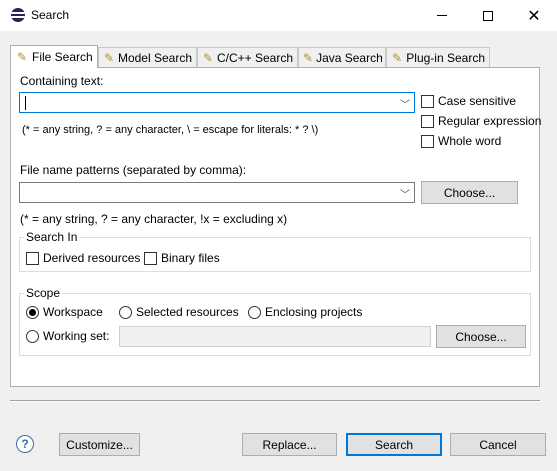  I want to click on search-in-title: Search In, so click(52, 237).